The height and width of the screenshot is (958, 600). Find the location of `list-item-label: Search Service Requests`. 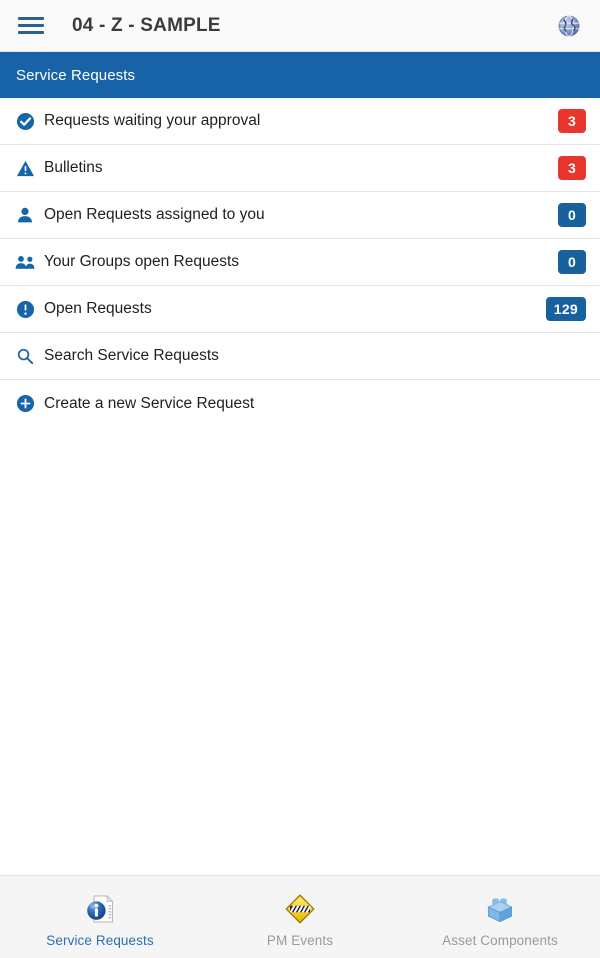

list-item-label: Search Service Requests is located at coordinates (131, 355).